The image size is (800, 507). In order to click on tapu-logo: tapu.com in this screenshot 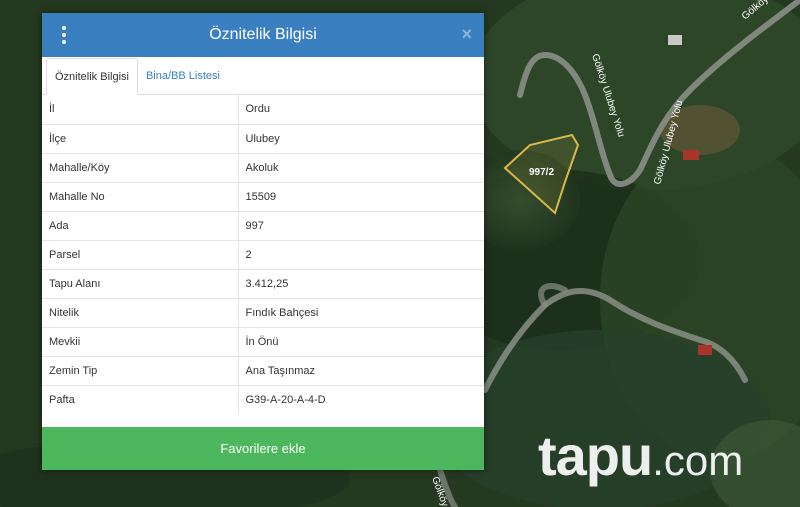, I will do `click(640, 455)`.